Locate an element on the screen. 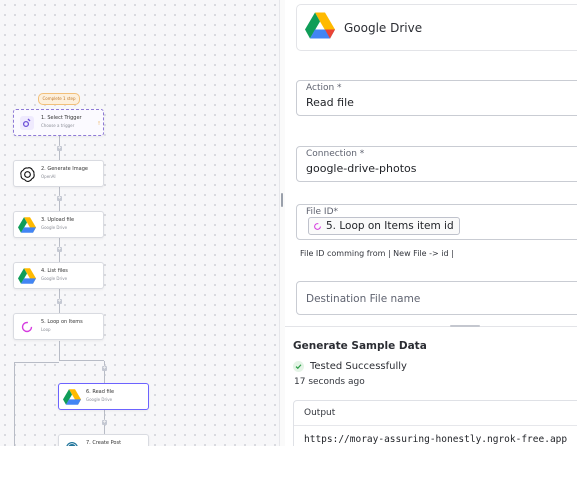  blank-area is located at coordinates (288, 473).